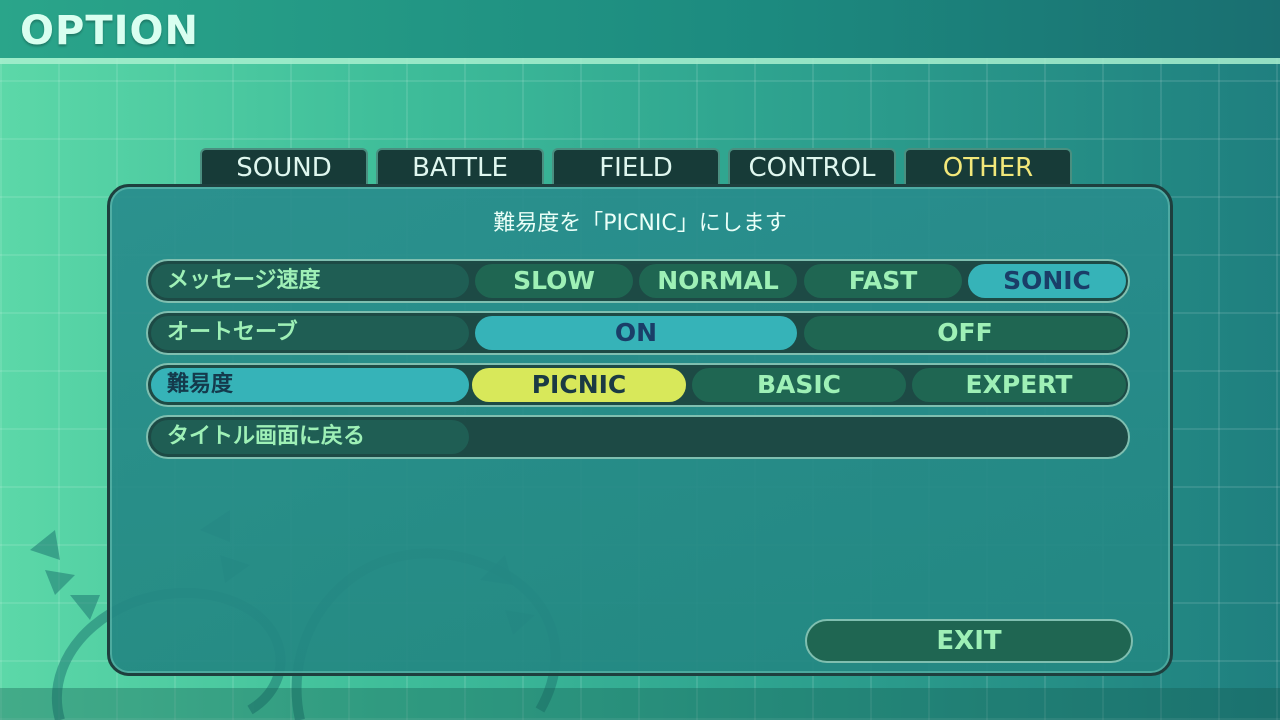 The image size is (1280, 720). I want to click on tab-sound: SOUND, so click(284, 166).